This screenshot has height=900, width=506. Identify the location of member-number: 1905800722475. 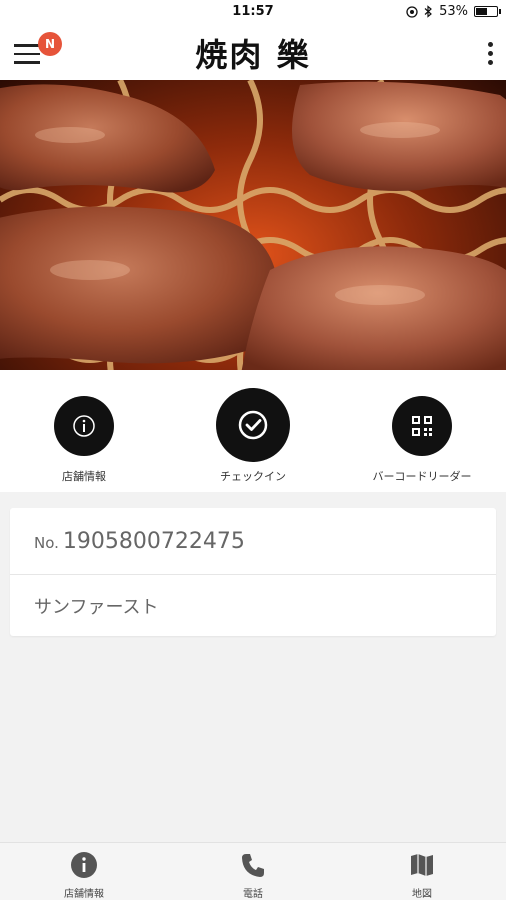
(153, 541).